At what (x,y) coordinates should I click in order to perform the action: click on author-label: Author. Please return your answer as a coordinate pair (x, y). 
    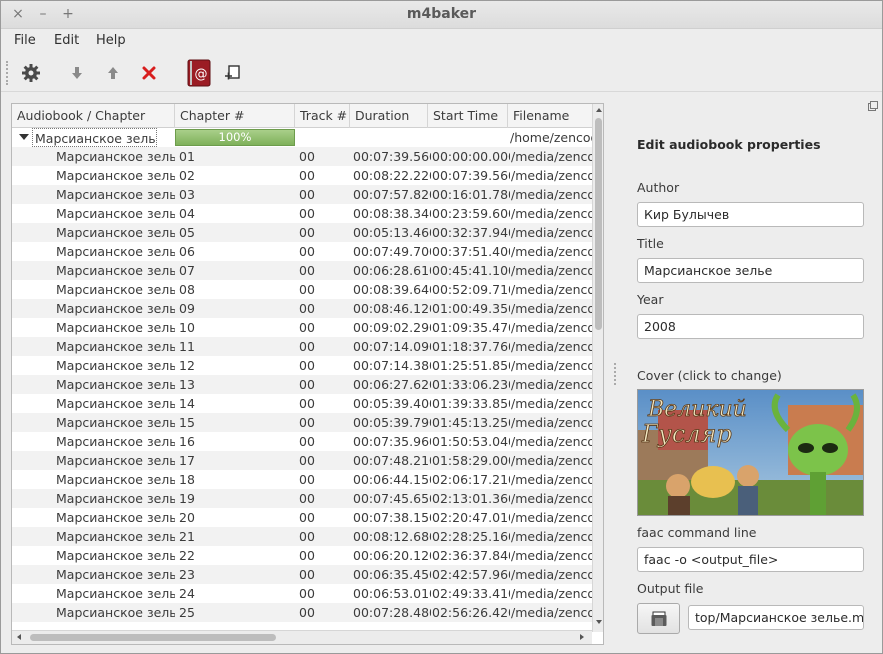
    Looking at the image, I should click on (658, 187).